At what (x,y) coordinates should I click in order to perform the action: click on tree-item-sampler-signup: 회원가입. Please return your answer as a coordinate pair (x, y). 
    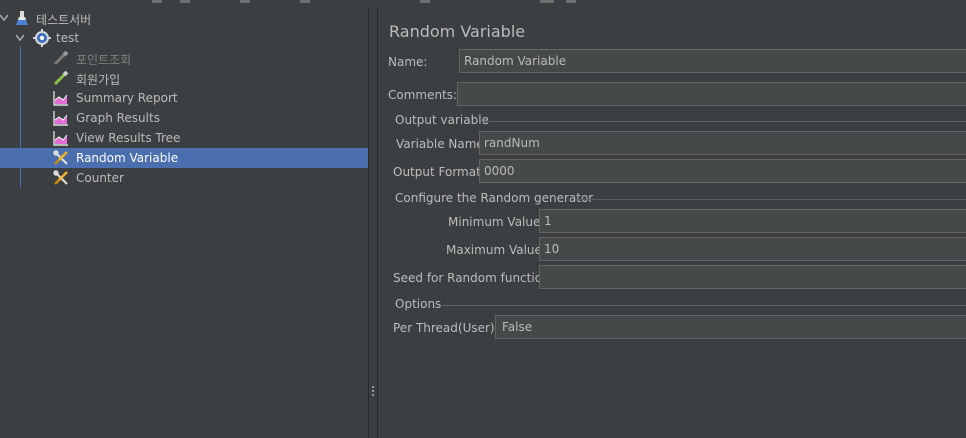
    Looking at the image, I should click on (184, 78).